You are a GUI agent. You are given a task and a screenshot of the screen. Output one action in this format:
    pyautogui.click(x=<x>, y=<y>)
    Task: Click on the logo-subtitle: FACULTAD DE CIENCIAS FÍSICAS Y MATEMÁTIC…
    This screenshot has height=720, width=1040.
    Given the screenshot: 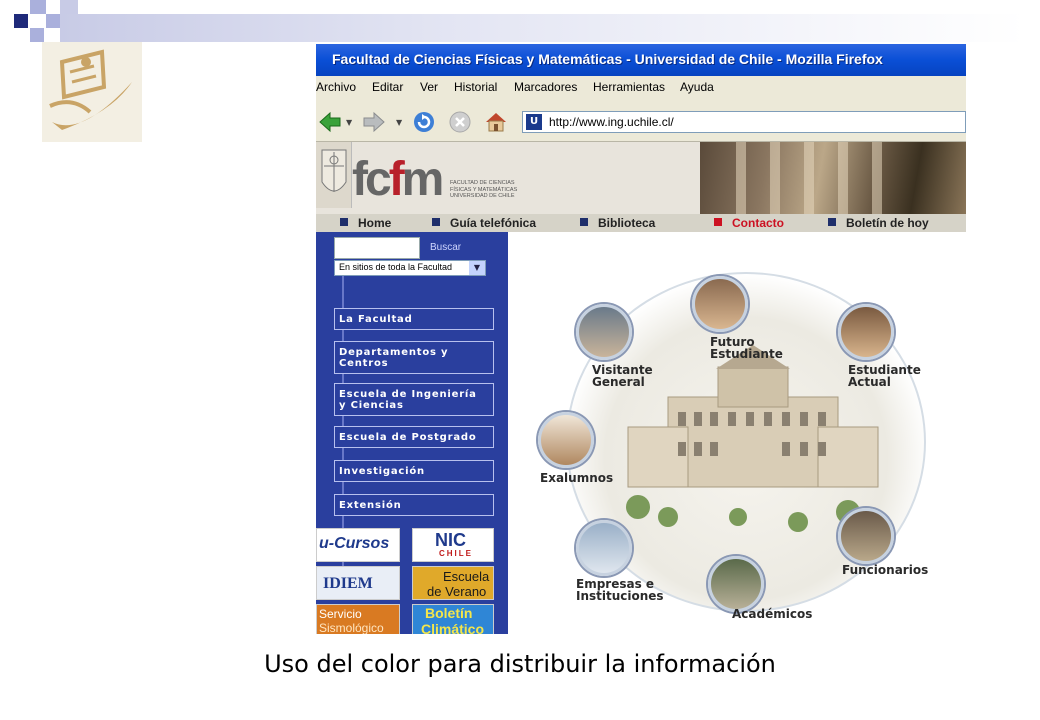 What is the action you would take?
    pyautogui.click(x=484, y=189)
    